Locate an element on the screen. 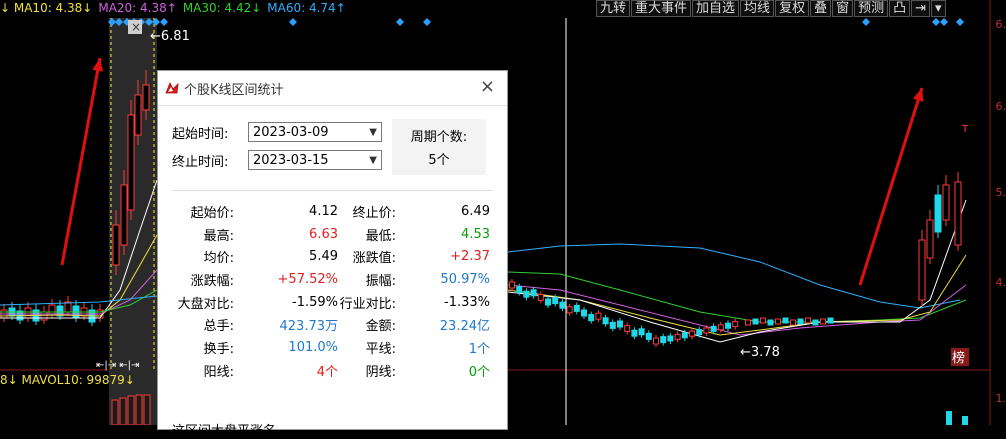 The image size is (1006, 439). stat-label: 振幅: is located at coordinates (367, 279).